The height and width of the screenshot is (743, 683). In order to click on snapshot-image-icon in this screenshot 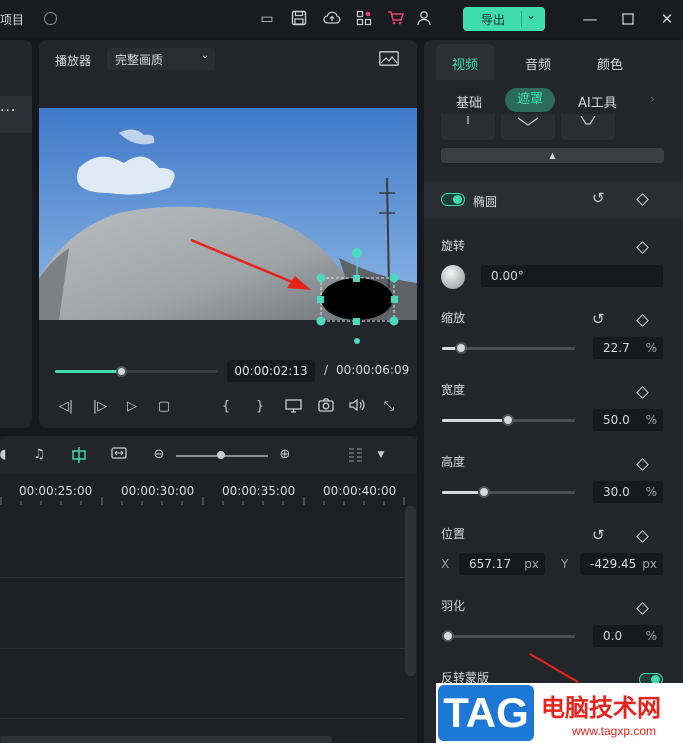, I will do `click(389, 58)`.